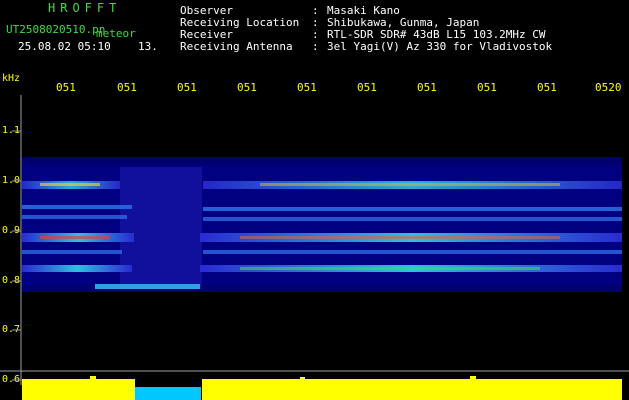  I want to click on antenna-value: 3el Yagi(V) Az 330 for Vladivostok, so click(440, 46).